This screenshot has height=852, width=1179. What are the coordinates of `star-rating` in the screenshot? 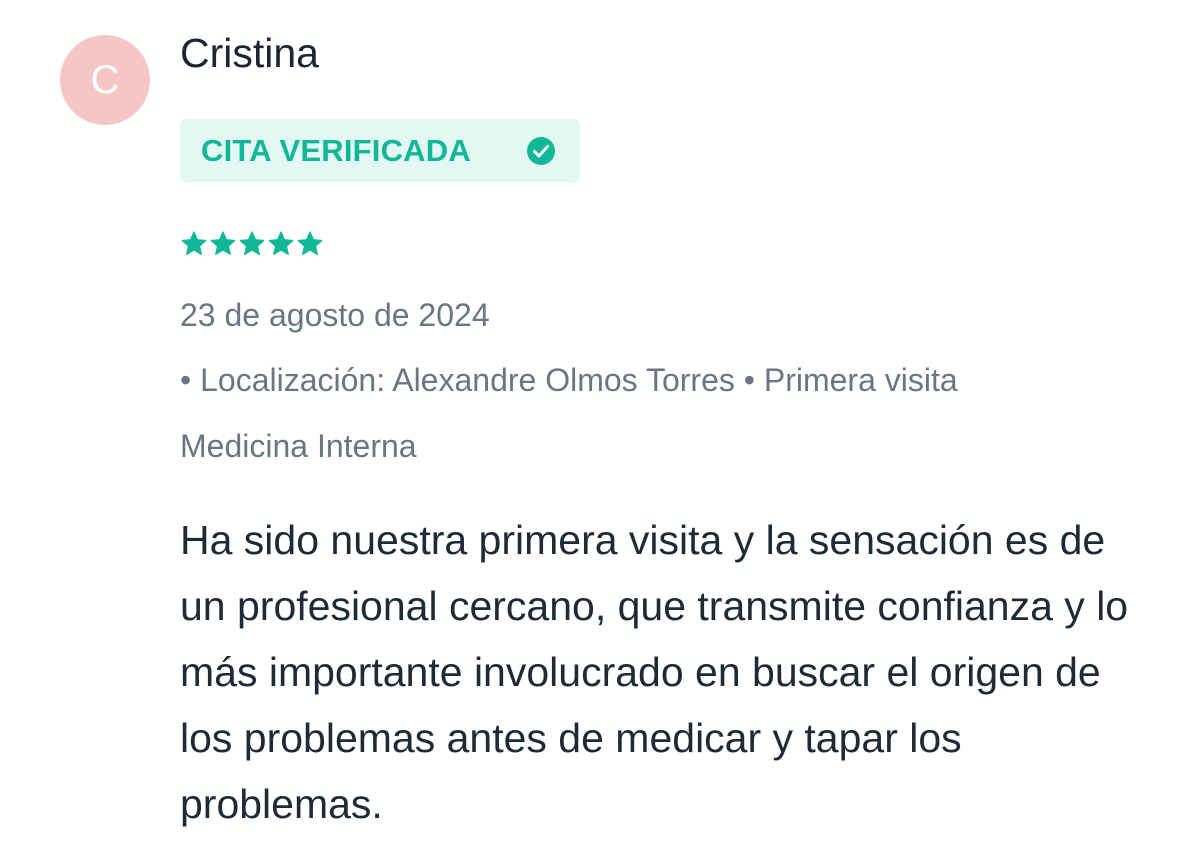 It's located at (252, 245).